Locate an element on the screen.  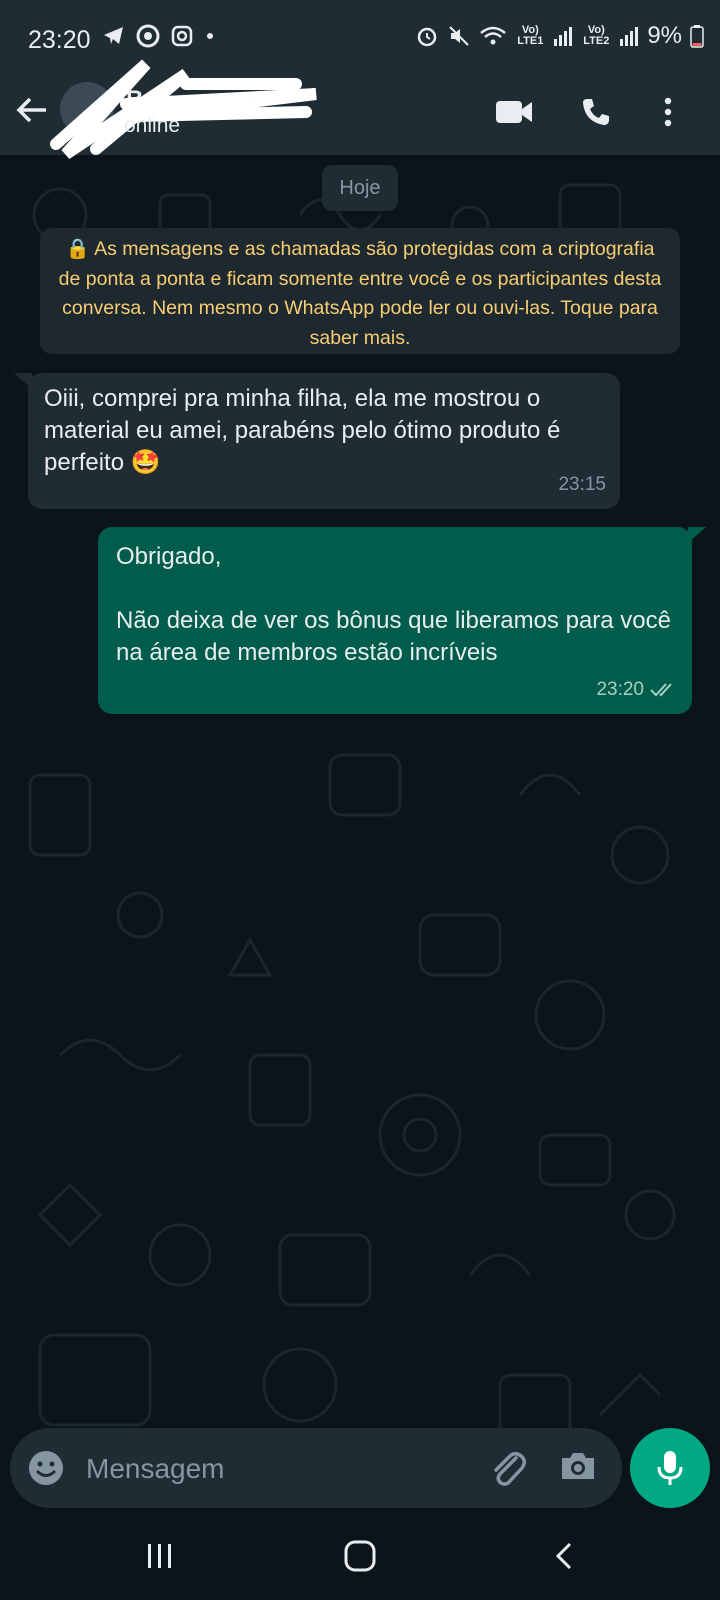
more-options-button is located at coordinates (668, 112).